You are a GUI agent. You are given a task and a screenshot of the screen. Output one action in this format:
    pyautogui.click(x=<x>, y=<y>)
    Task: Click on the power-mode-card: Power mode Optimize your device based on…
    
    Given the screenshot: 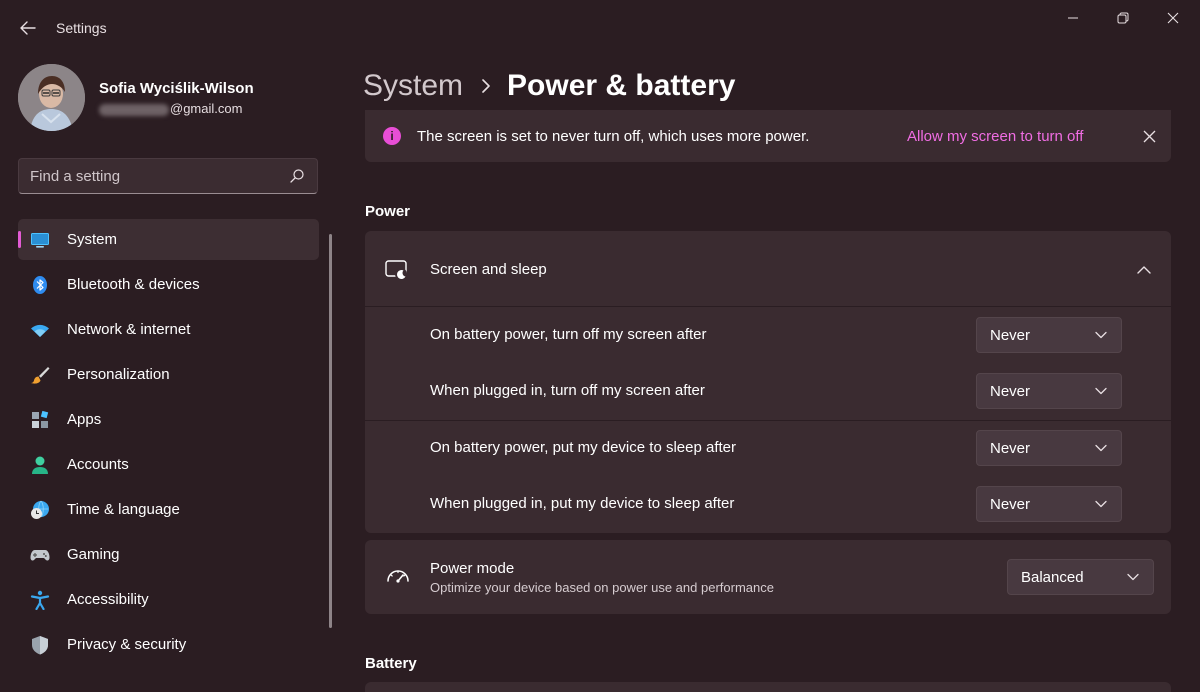 What is the action you would take?
    pyautogui.click(x=768, y=577)
    